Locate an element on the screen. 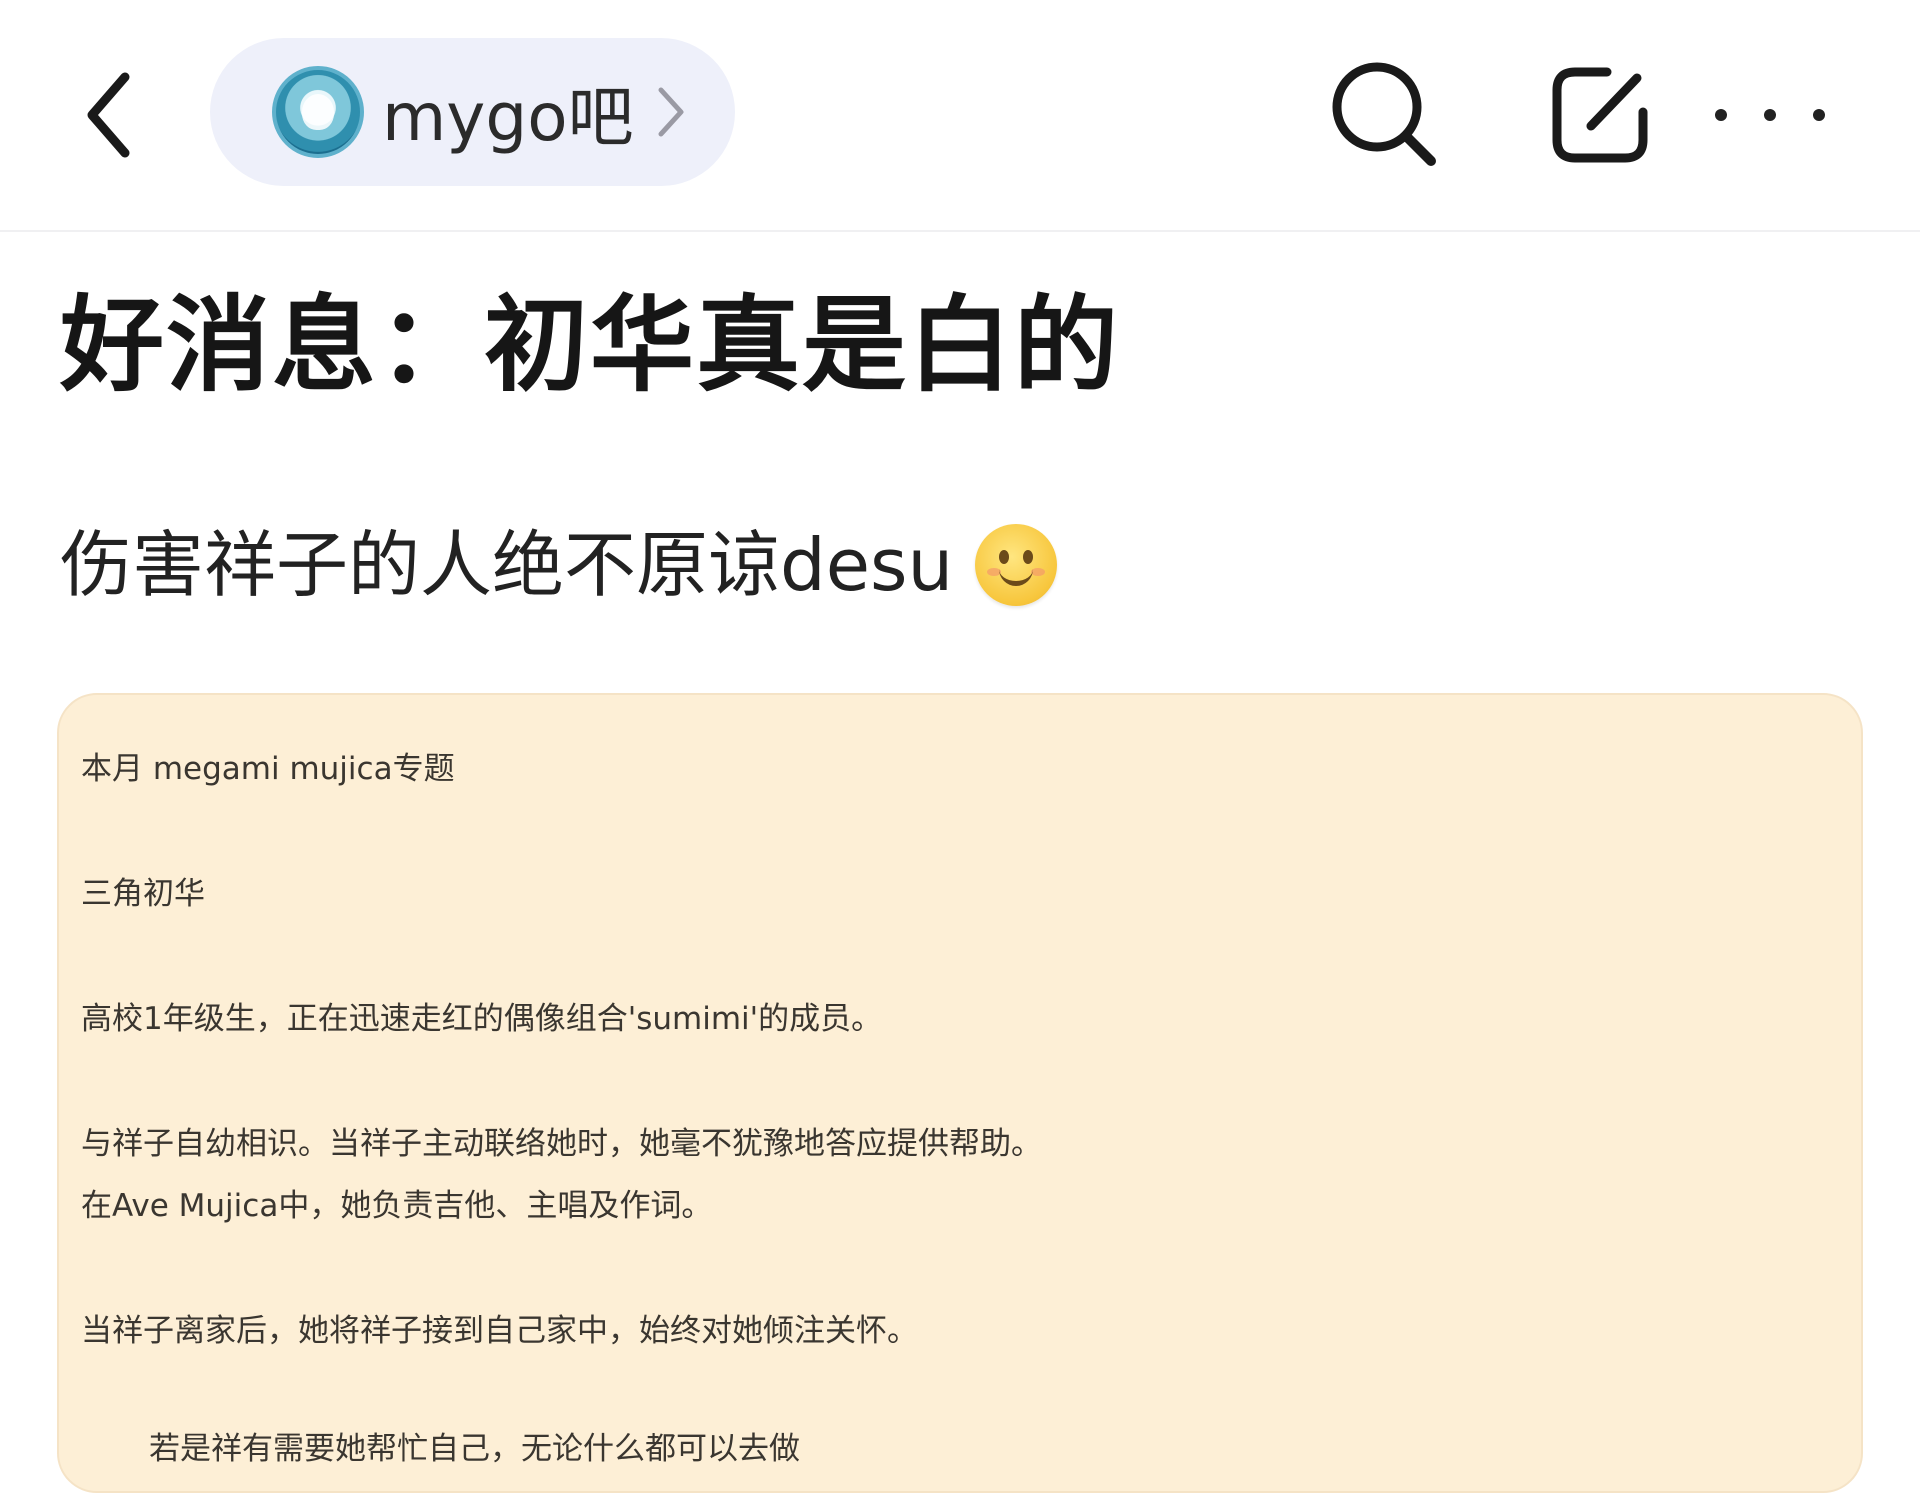  image-text-line: 三角初华 is located at coordinates (143, 894).